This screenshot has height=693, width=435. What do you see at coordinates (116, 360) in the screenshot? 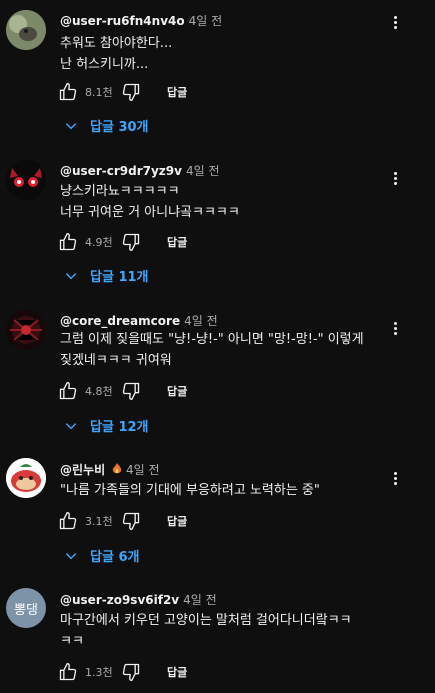
I see `comment-line: 짖겠네ㅋㅋㅋ 귀여워` at bounding box center [116, 360].